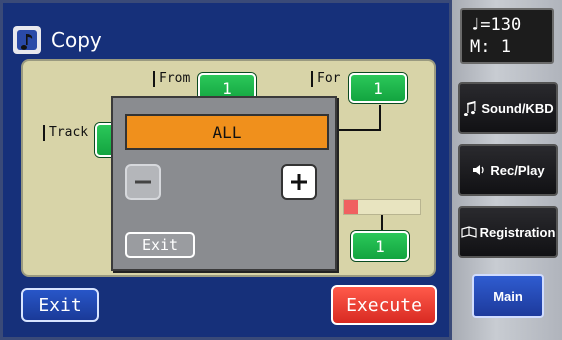  I want to click on popup-value-display: ALL, so click(227, 132).